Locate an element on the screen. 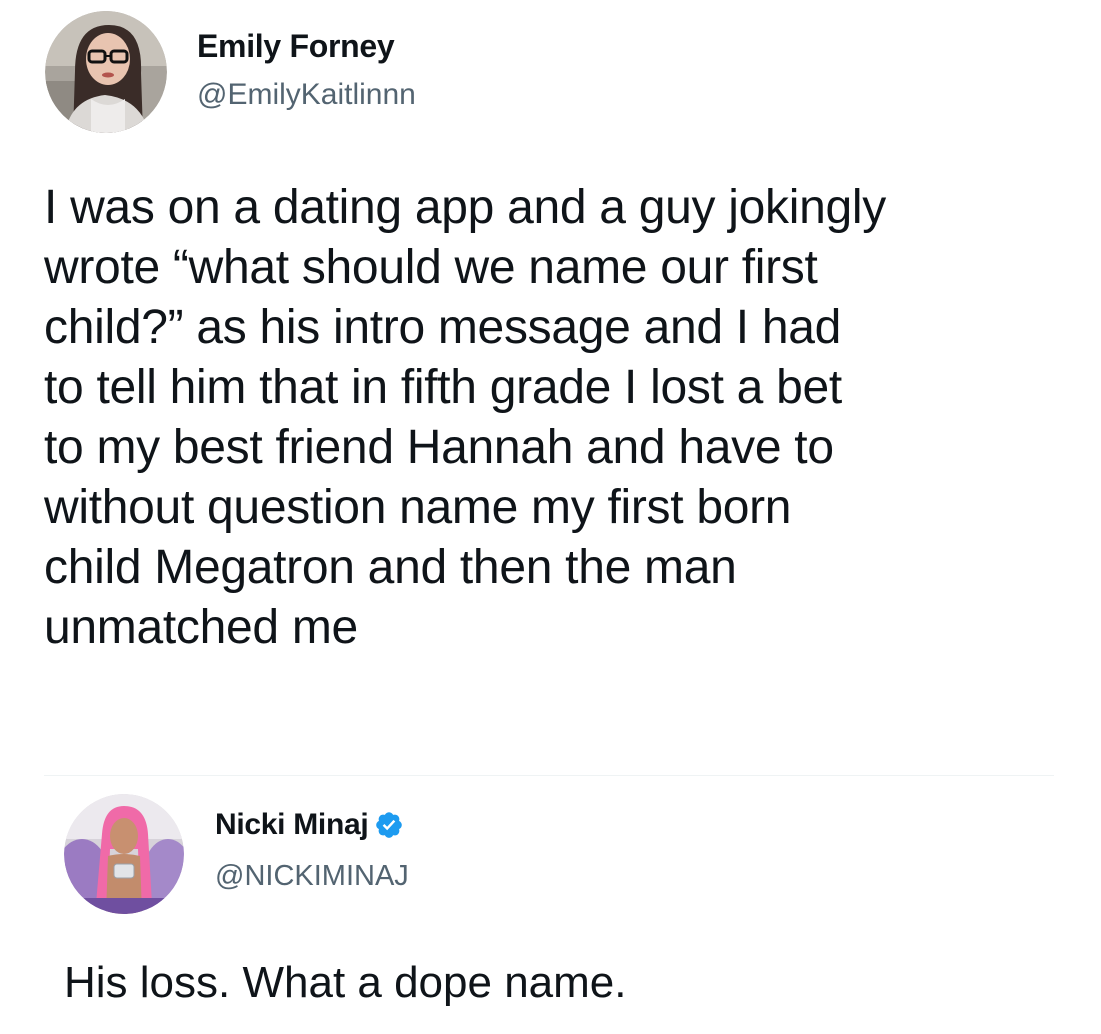 The height and width of the screenshot is (1034, 1101). reply-text: His loss. What a dope name. is located at coordinates (345, 982).